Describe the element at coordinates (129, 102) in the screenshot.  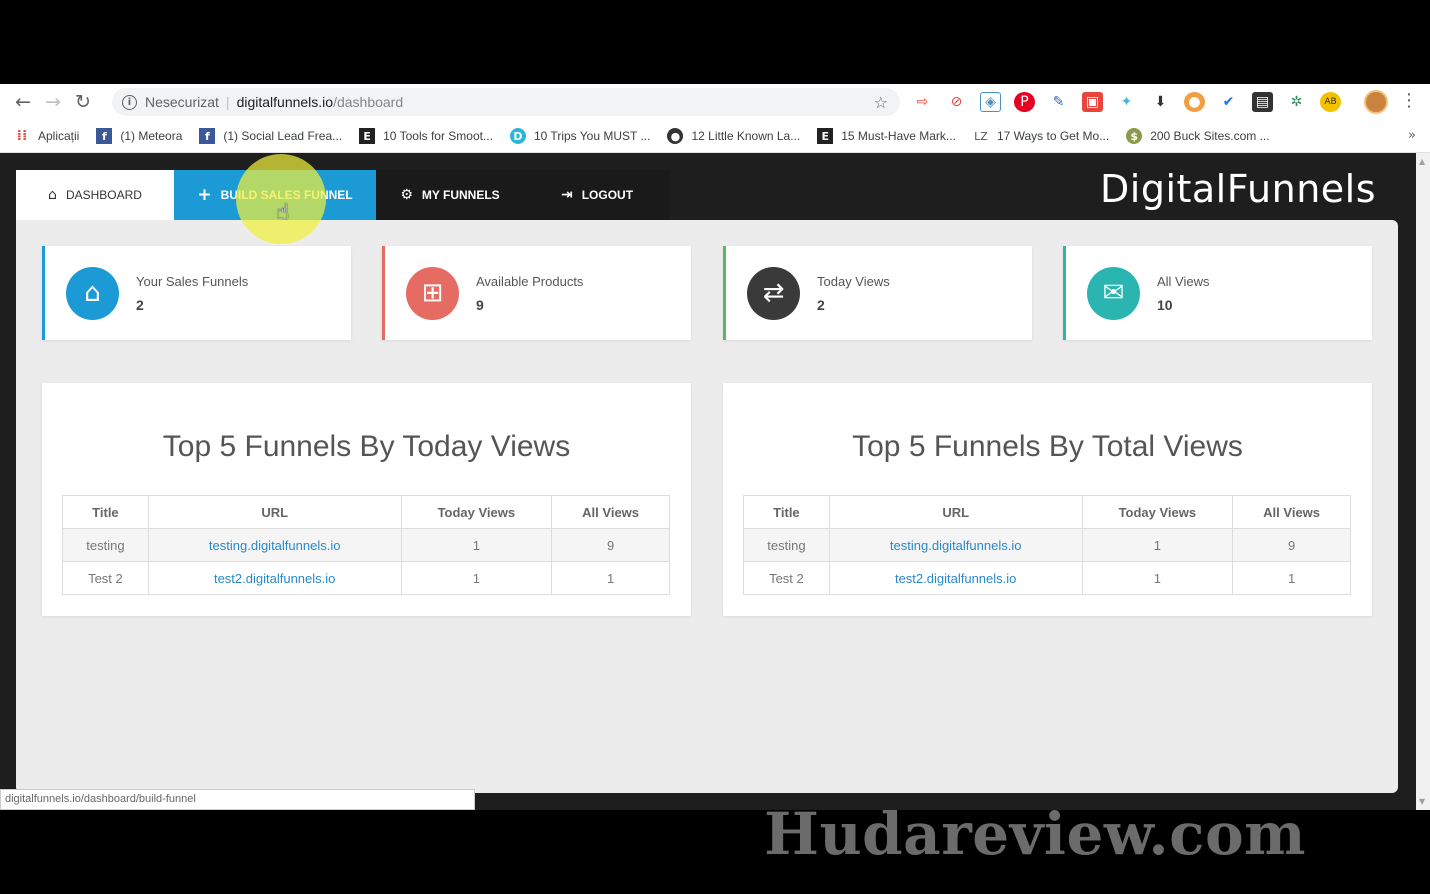
I see `info-icon: i` at that location.